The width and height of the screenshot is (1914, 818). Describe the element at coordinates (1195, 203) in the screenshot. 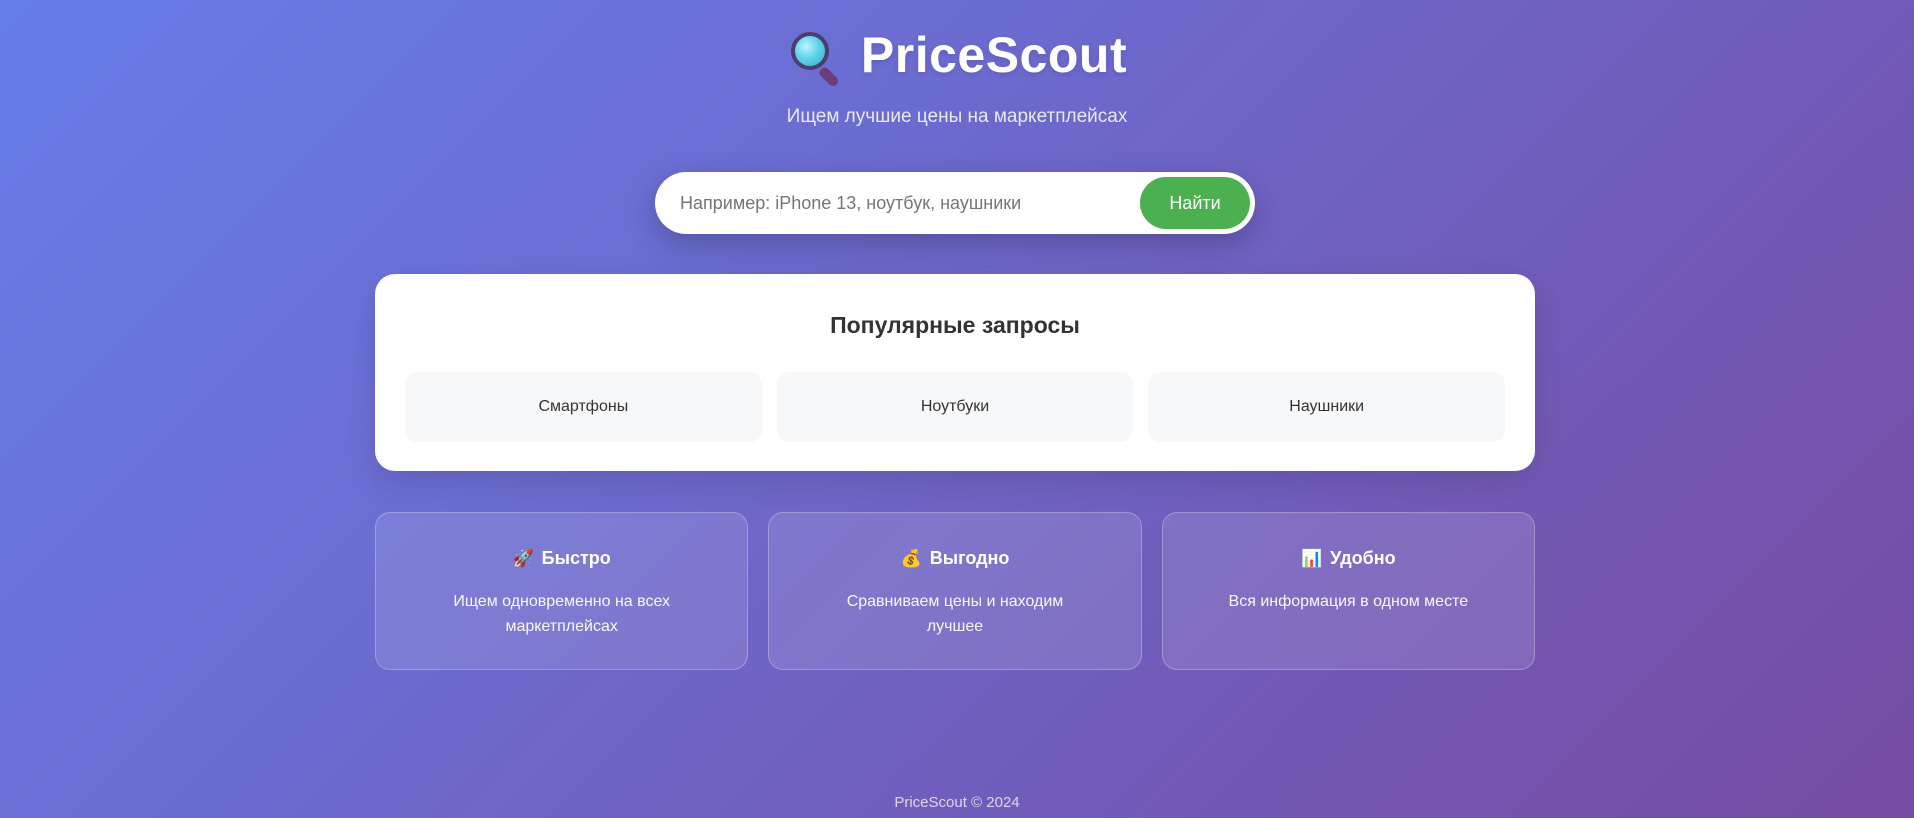

I see `search-button: Найти` at that location.